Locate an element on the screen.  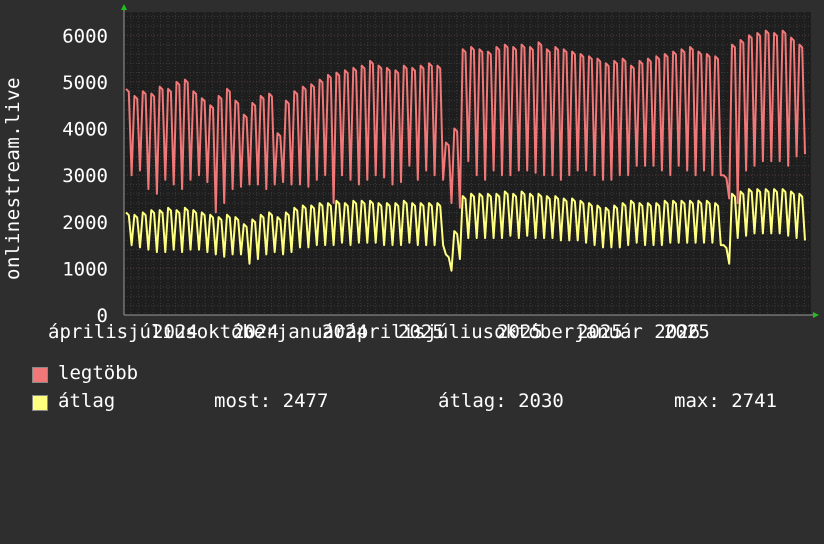
y-tick-label: 1000 is located at coordinates (85, 269).